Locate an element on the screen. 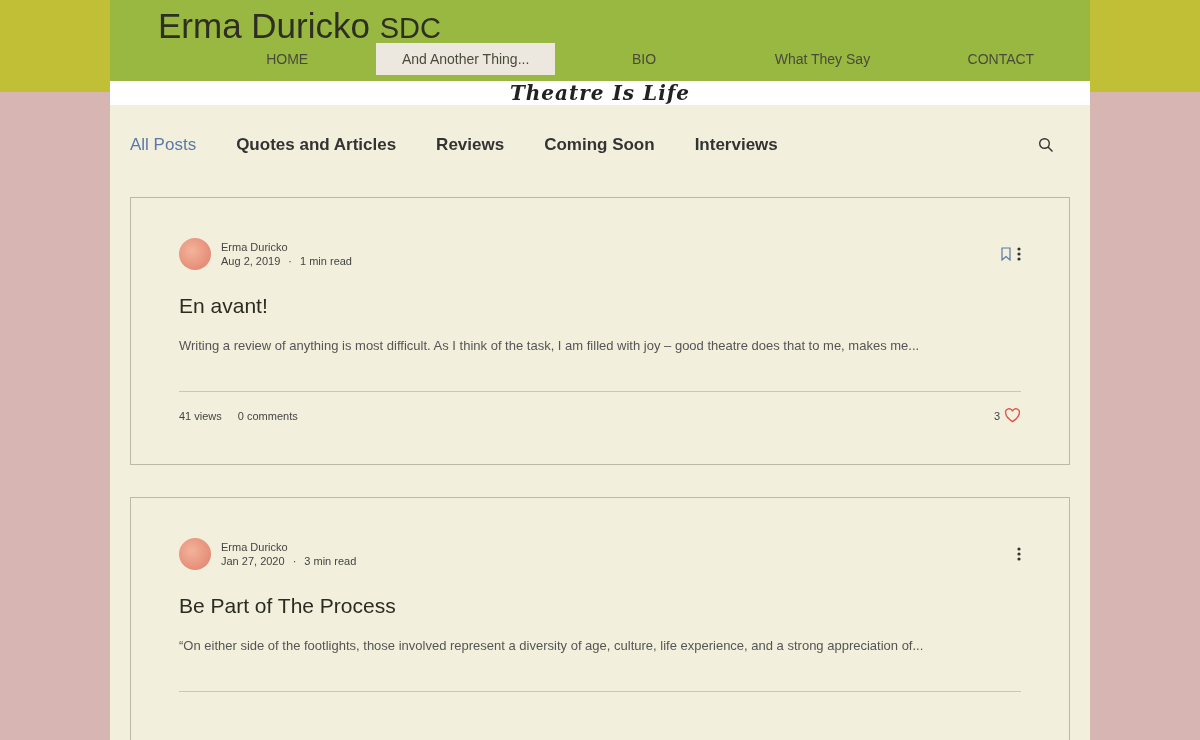 This screenshot has height=740, width=1200. nav-link: HOME is located at coordinates (287, 59).